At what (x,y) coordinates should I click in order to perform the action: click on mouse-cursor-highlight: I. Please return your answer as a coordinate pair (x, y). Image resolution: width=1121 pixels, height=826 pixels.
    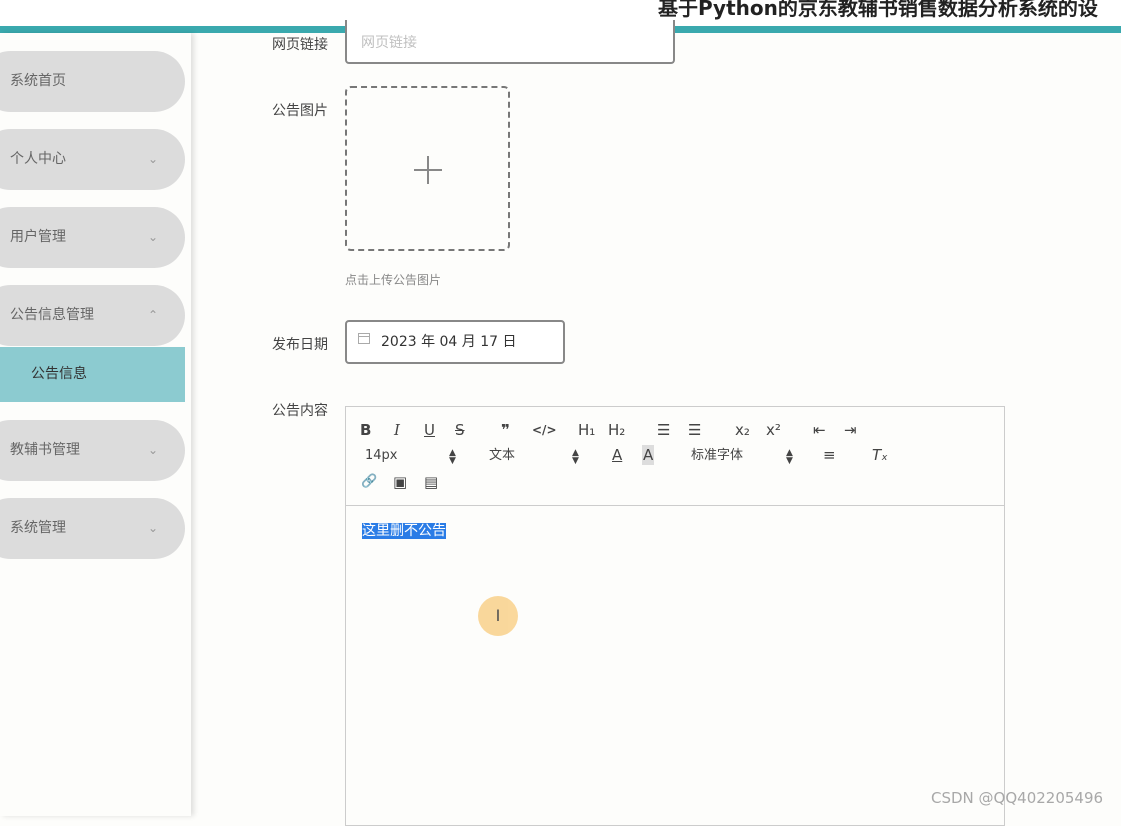
    Looking at the image, I should click on (498, 616).